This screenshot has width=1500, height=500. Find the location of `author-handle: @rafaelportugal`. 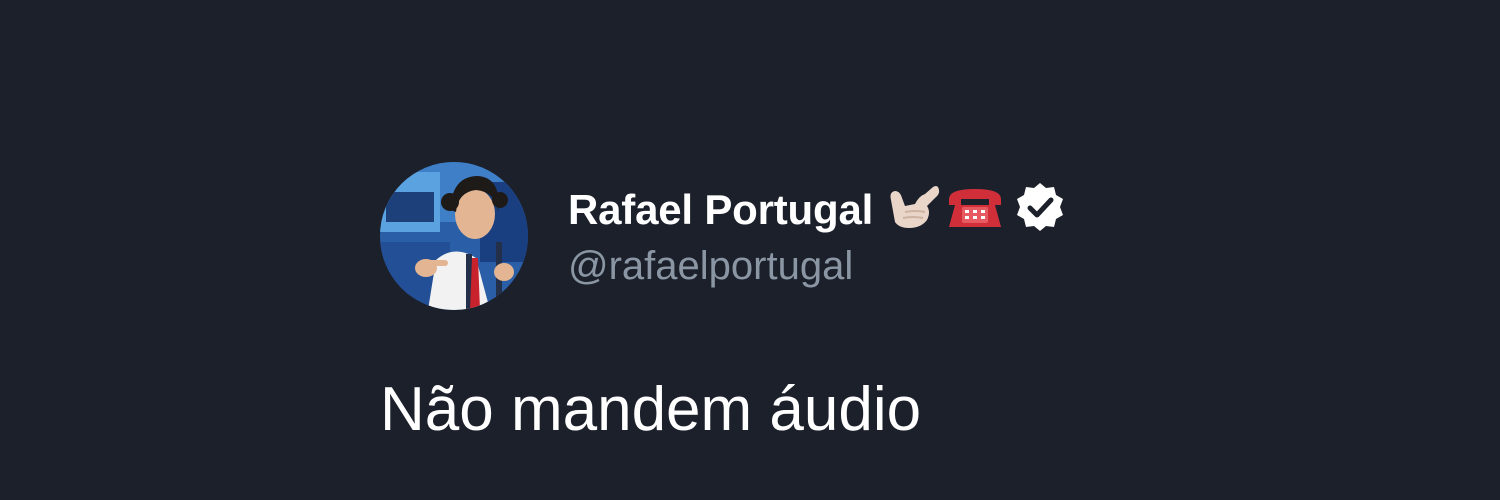

author-handle: @rafaelportugal is located at coordinates (817, 266).